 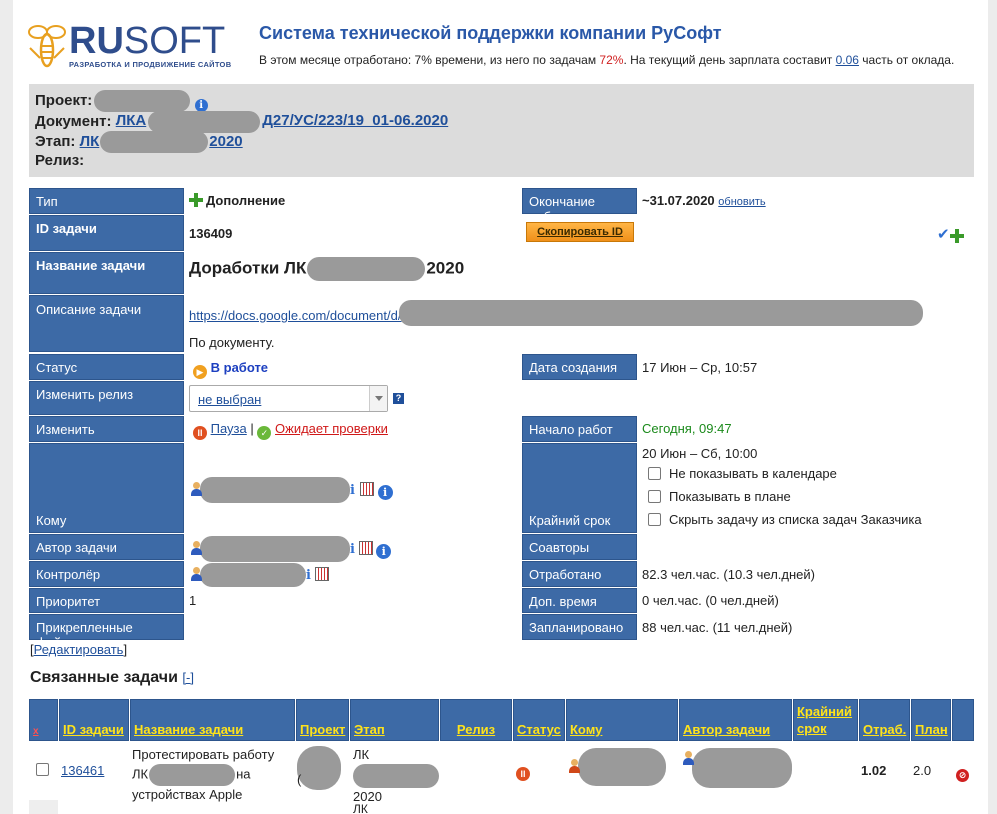 What do you see at coordinates (43, 720) in the screenshot?
I see `col-select: x` at bounding box center [43, 720].